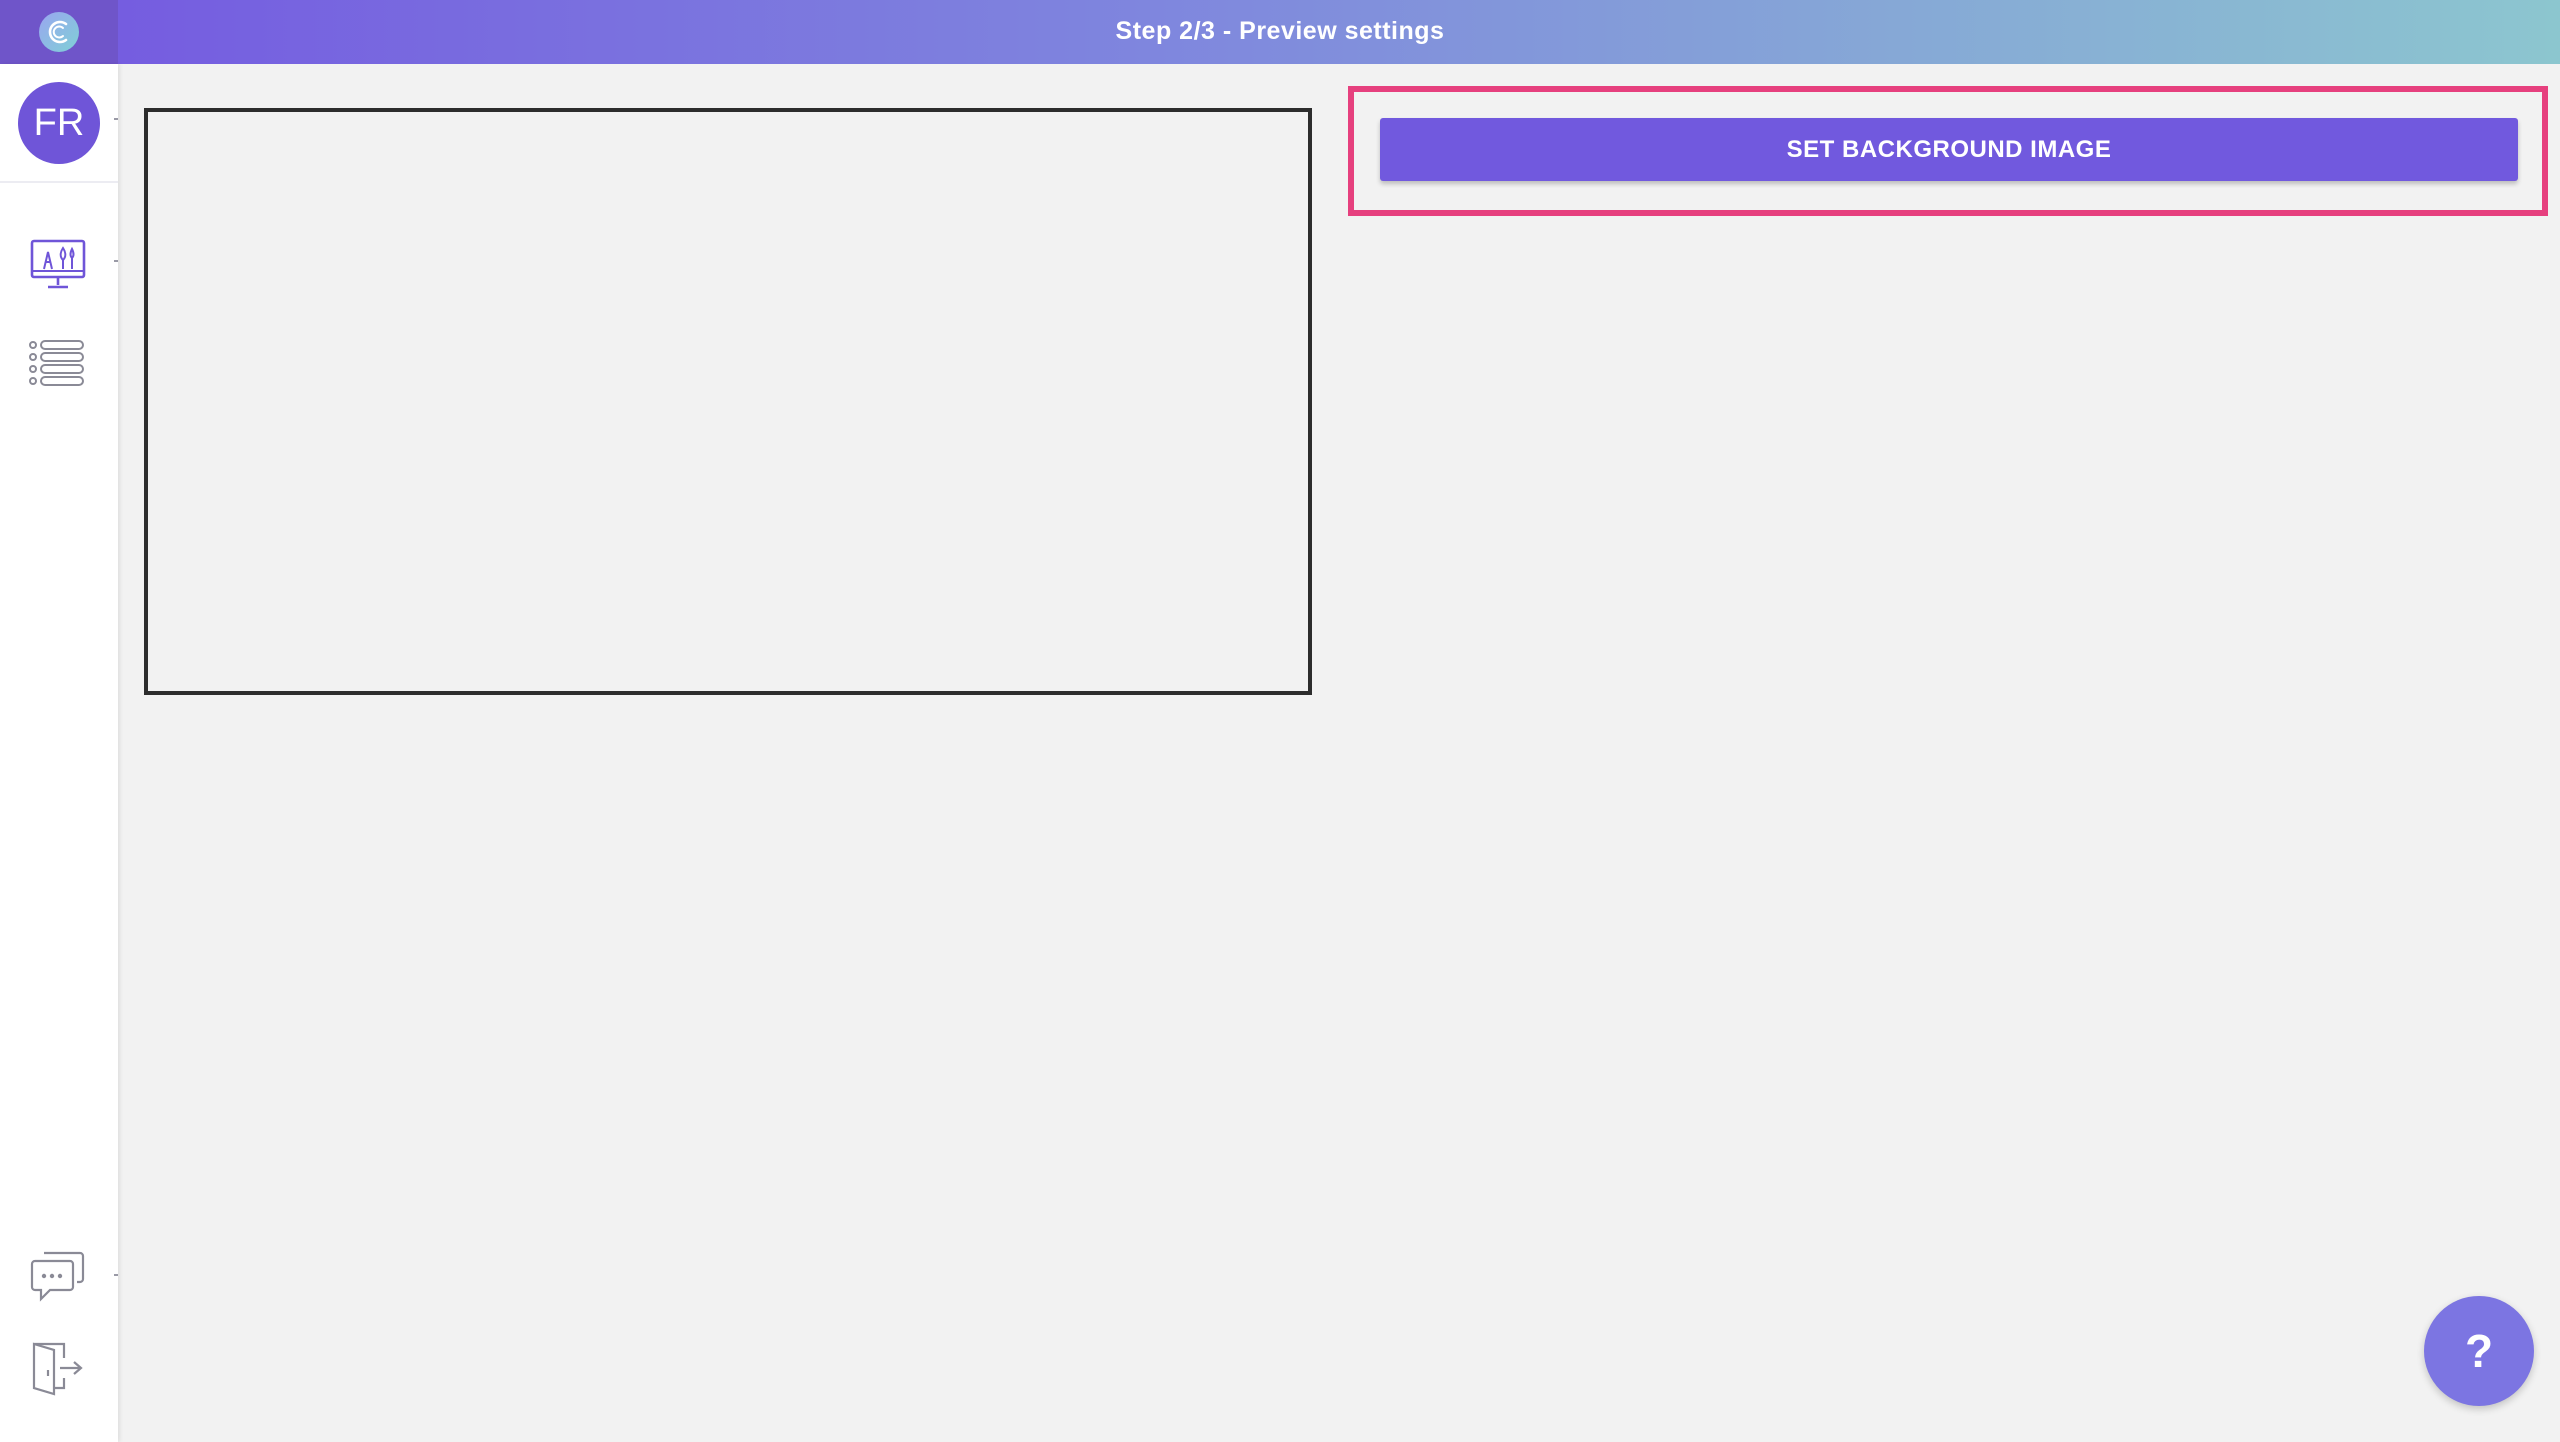  Describe the element at coordinates (116, 261) in the screenshot. I see `displays-menu-indicator` at that location.